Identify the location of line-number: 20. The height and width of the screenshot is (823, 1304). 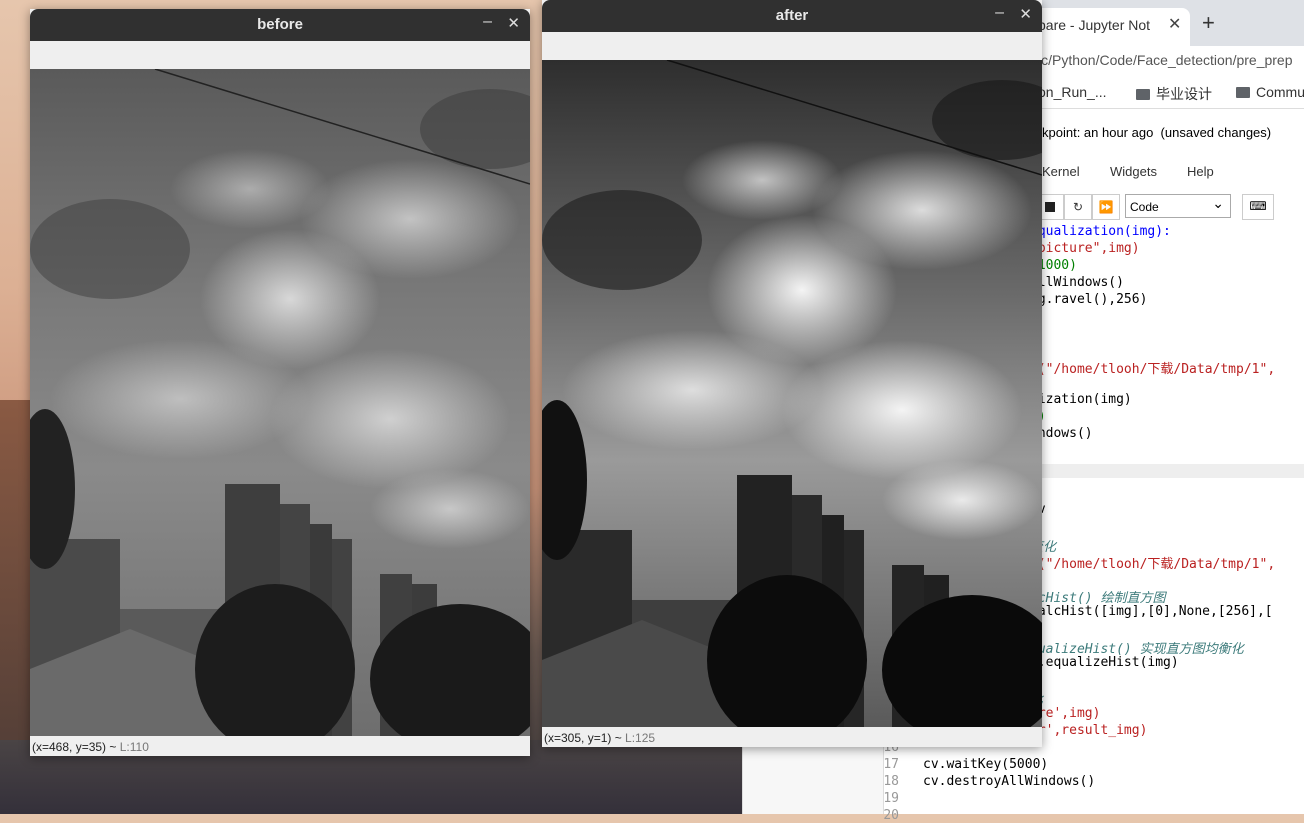
(891, 815).